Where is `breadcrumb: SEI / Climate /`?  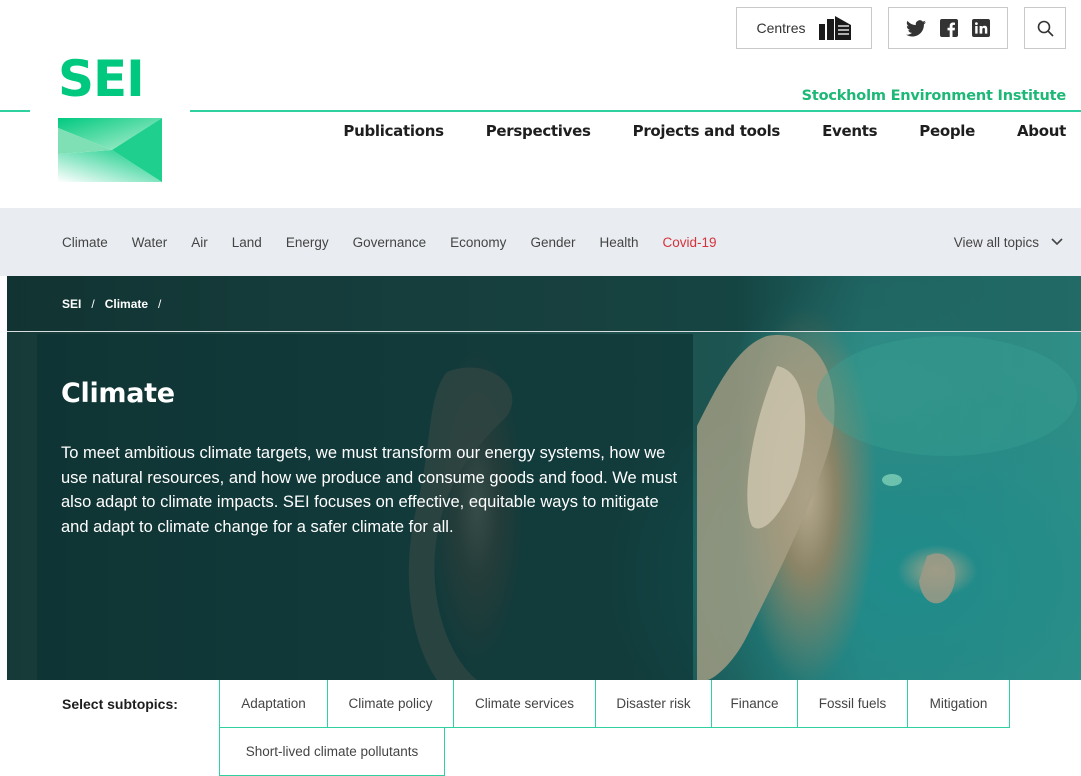
breadcrumb: SEI / Climate / is located at coordinates (111, 304).